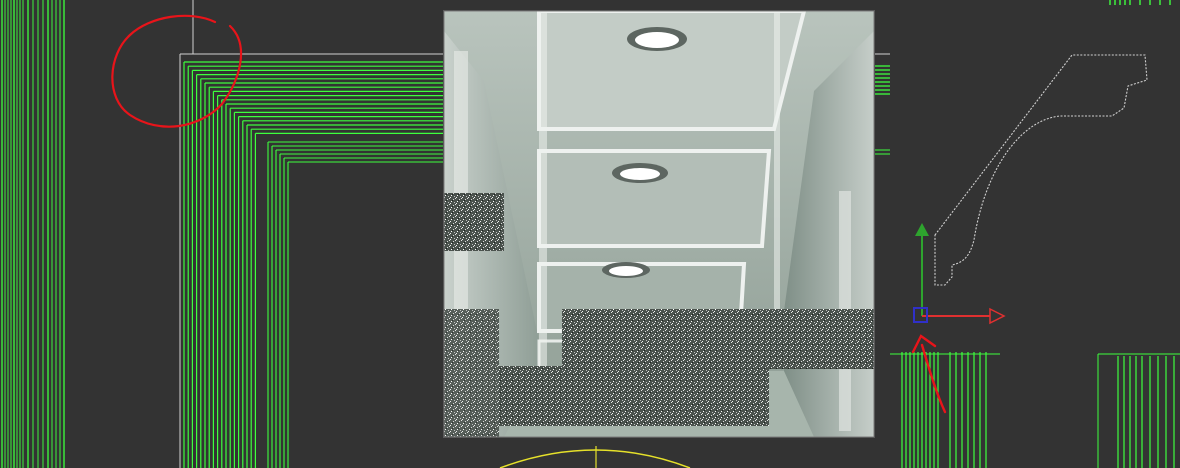 Image resolution: width=1180 pixels, height=468 pixels. What do you see at coordinates (1035, 410) in the screenshot?
I see `bottom-right-line-group` at bounding box center [1035, 410].